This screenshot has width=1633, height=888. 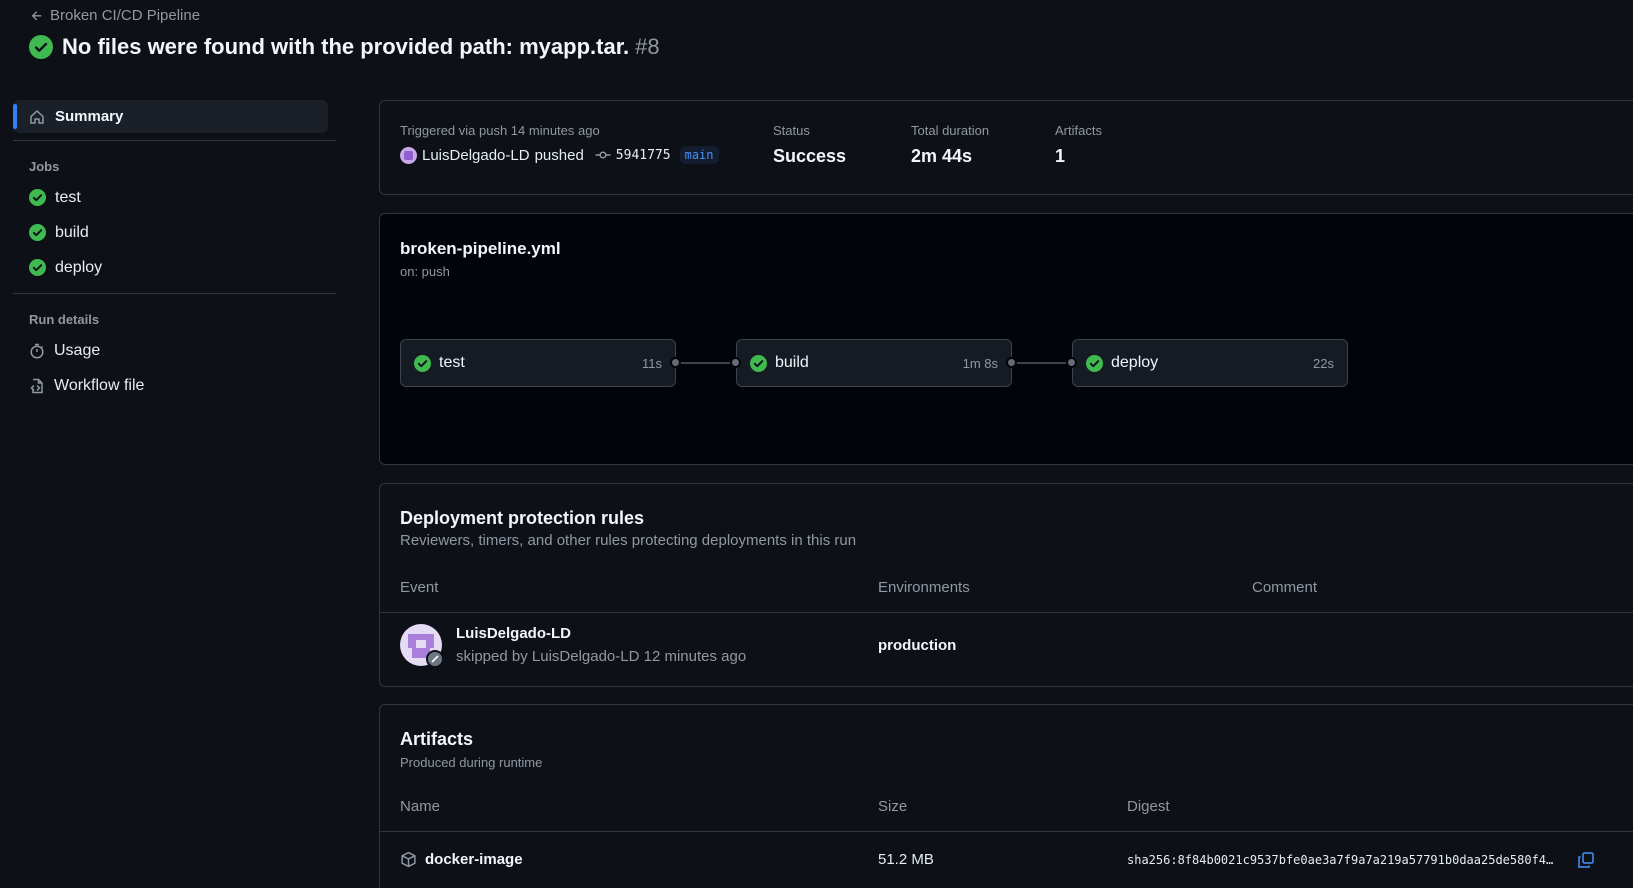 I want to click on commit-sha-link: 5941775, so click(x=643, y=155).